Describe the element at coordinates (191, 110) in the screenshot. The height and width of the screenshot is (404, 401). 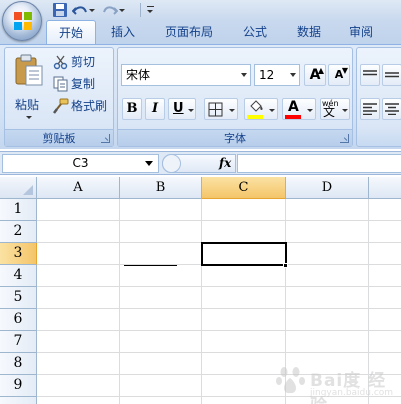
I see `underline-dropdown-icon` at that location.